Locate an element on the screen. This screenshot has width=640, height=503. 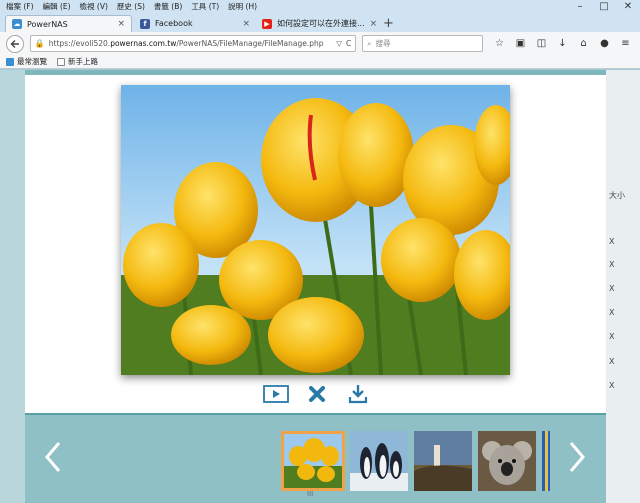
background-left-panel is located at coordinates (12, 286).